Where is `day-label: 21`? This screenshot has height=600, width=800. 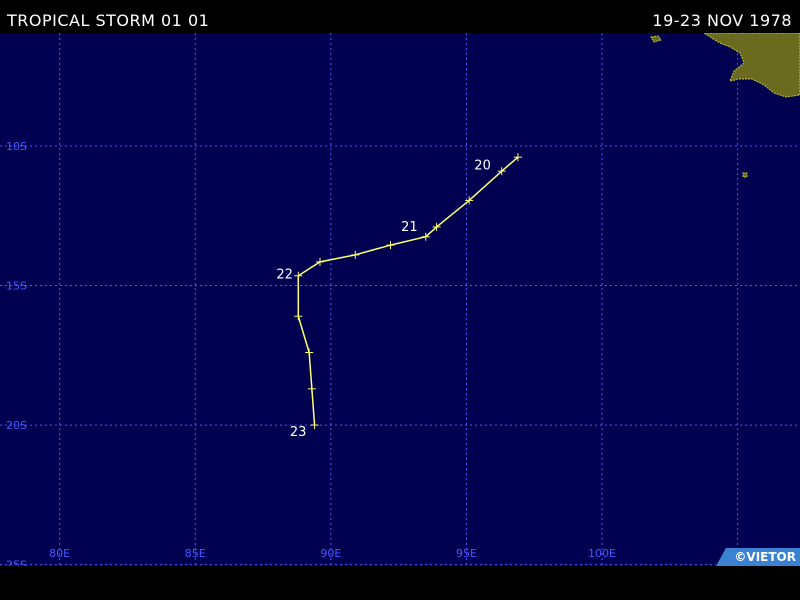 day-label: 21 is located at coordinates (409, 227).